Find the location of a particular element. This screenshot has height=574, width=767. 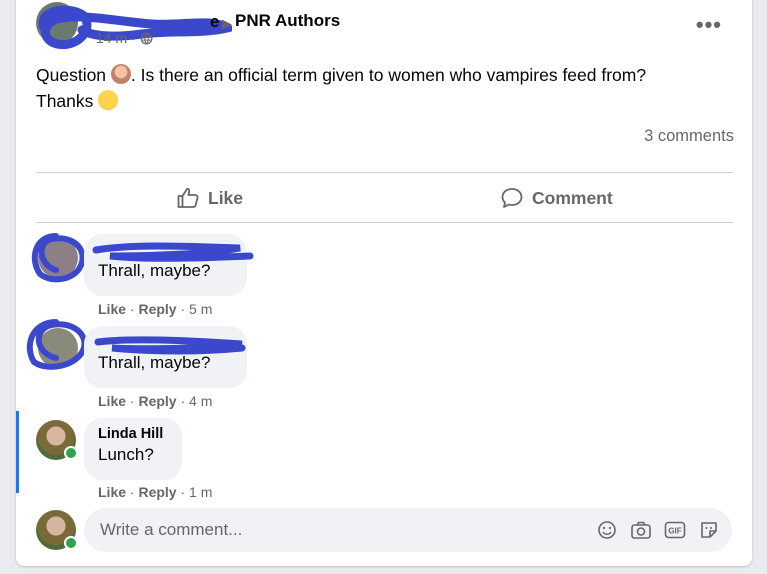

comment-label: Comment is located at coordinates (572, 197).